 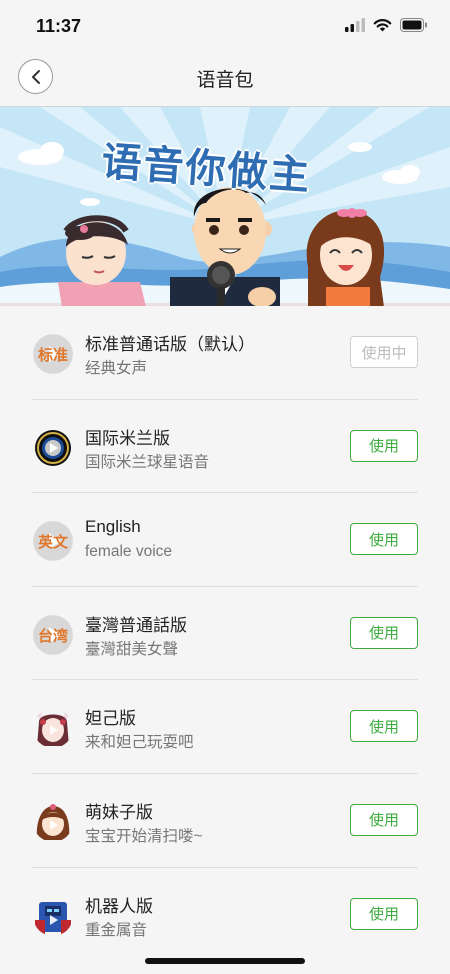 I want to click on item-subtitle: female voice, so click(x=129, y=552).